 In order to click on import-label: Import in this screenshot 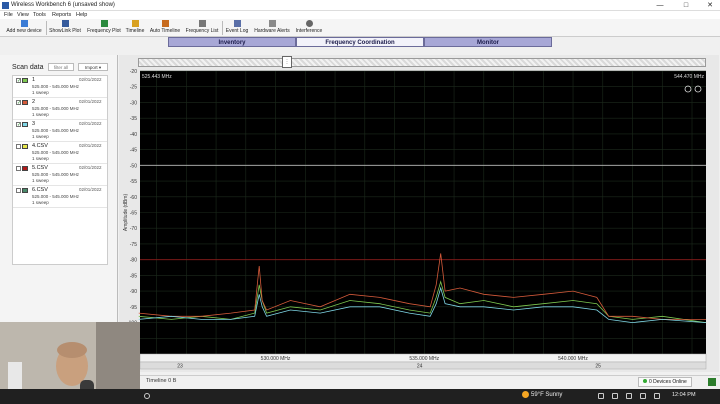, I will do `click(91, 67)`.